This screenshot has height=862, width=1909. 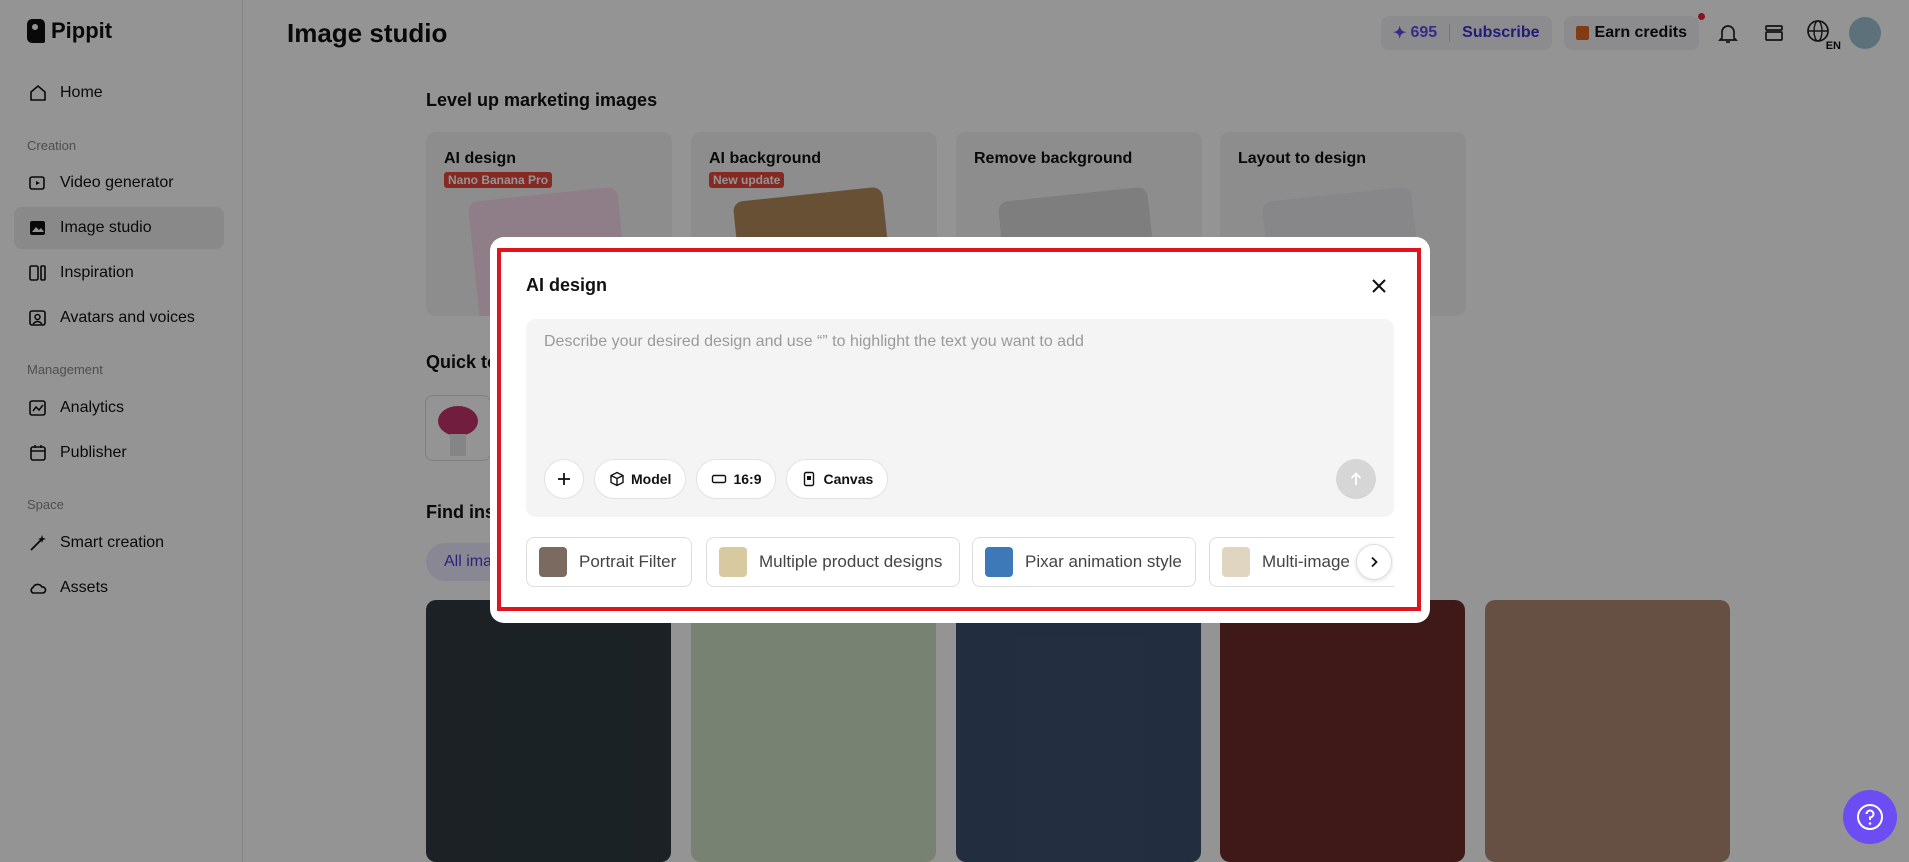 What do you see at coordinates (959, 378) in the screenshot?
I see `prompt-input` at bounding box center [959, 378].